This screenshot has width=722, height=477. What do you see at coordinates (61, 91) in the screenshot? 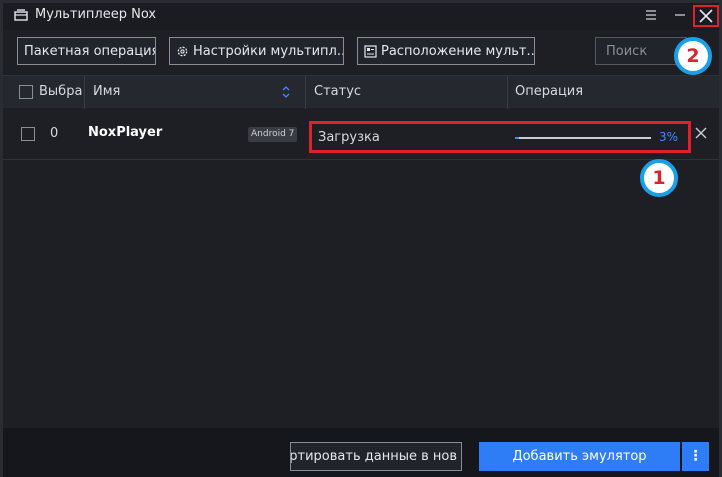
I see `column-select: Выбра` at bounding box center [61, 91].